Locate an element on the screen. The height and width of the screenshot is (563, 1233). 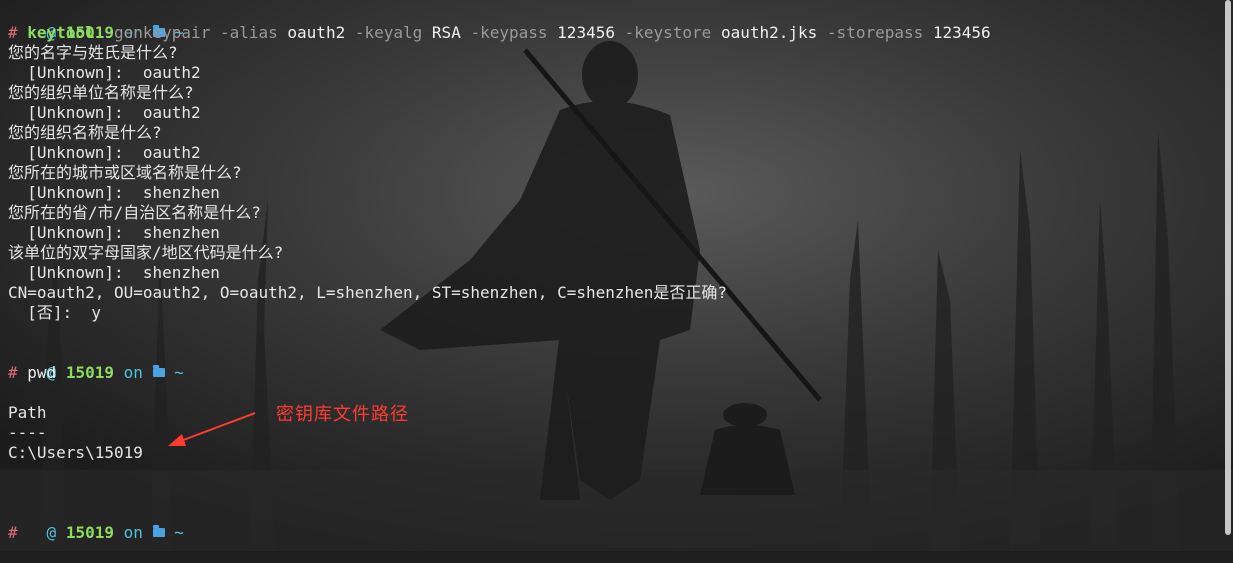
output-line: C:\Users\15019 is located at coordinates (75, 452).